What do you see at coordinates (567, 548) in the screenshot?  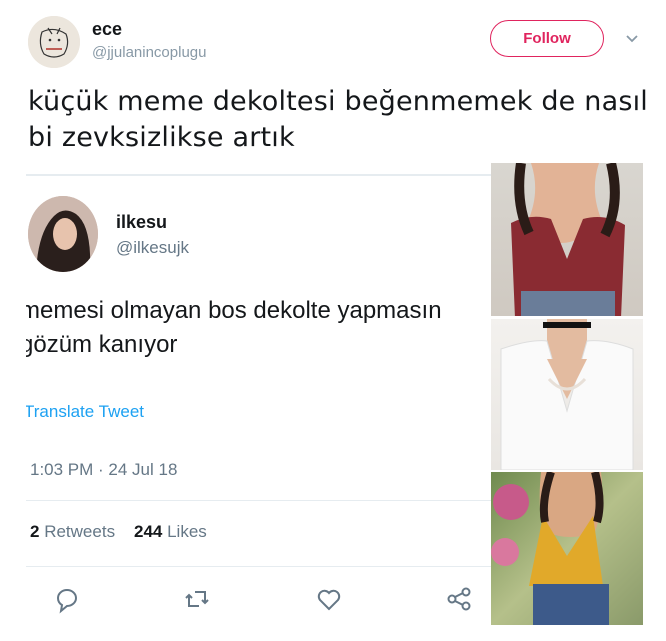 I see `photo-yellow-camisole` at bounding box center [567, 548].